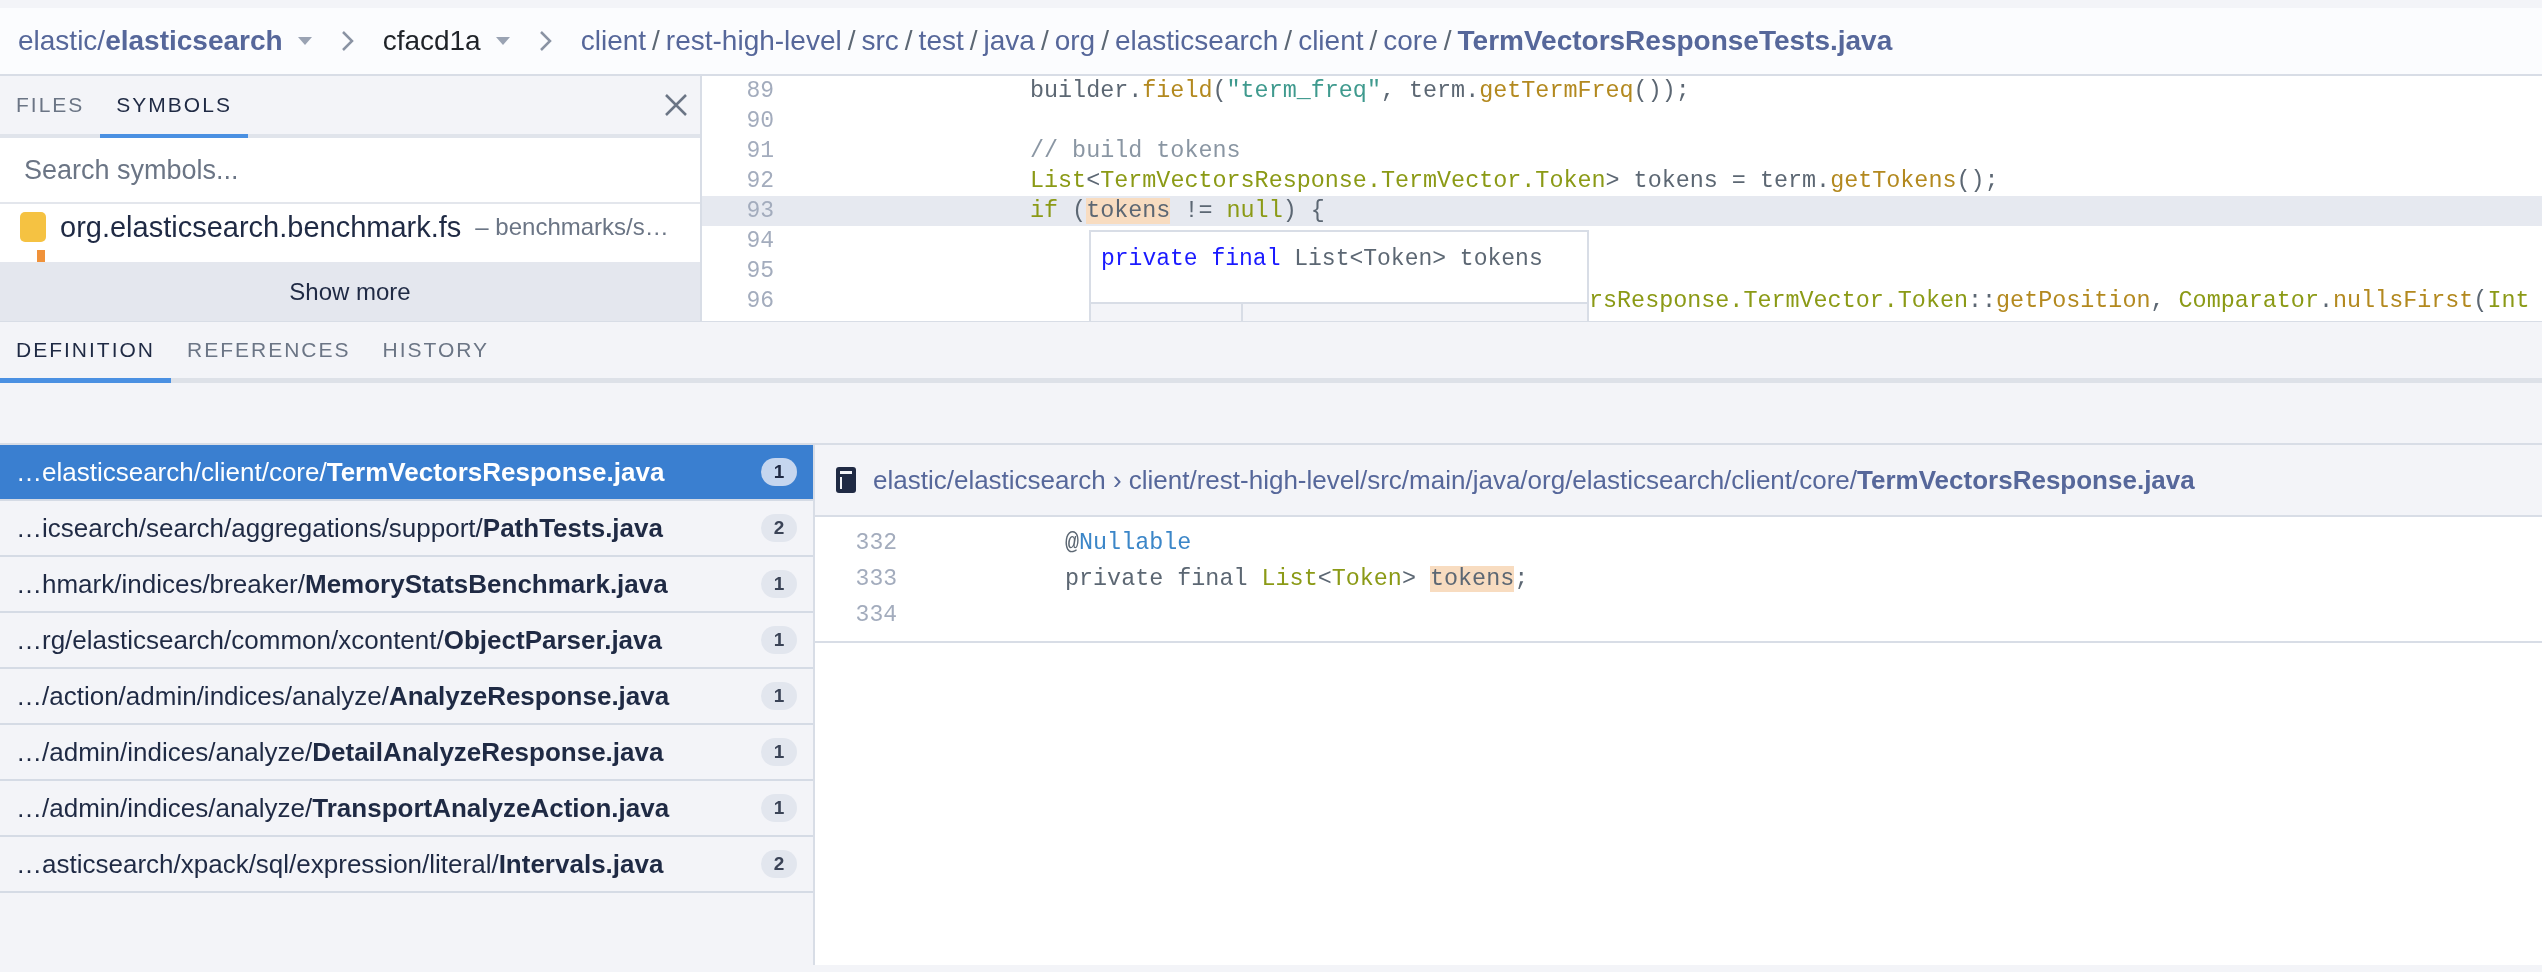  I want to click on result-item: …icsearch/search/aggregations/support/PathTests.java 2, so click(406, 529).